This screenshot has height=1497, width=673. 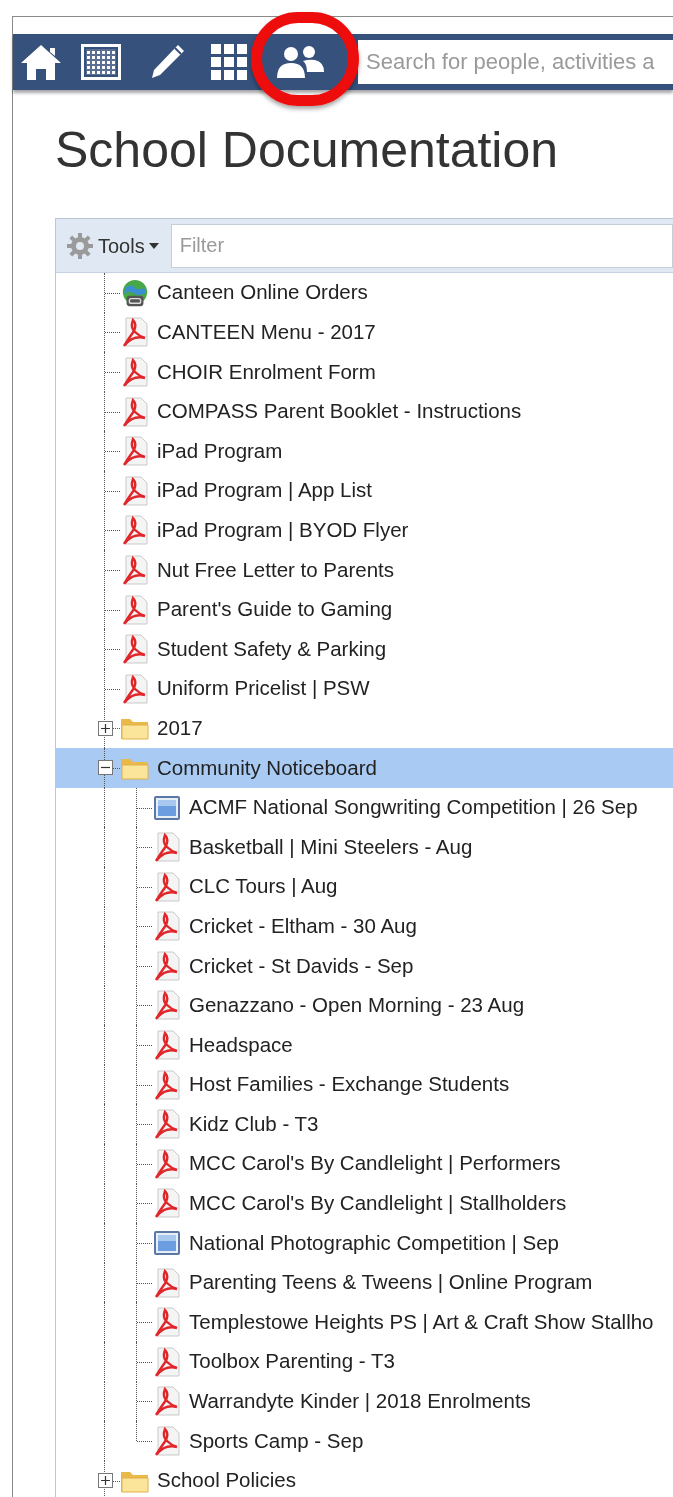 What do you see at coordinates (364, 1441) in the screenshot?
I see `file-tree-item: Sports Camp - Sep` at bounding box center [364, 1441].